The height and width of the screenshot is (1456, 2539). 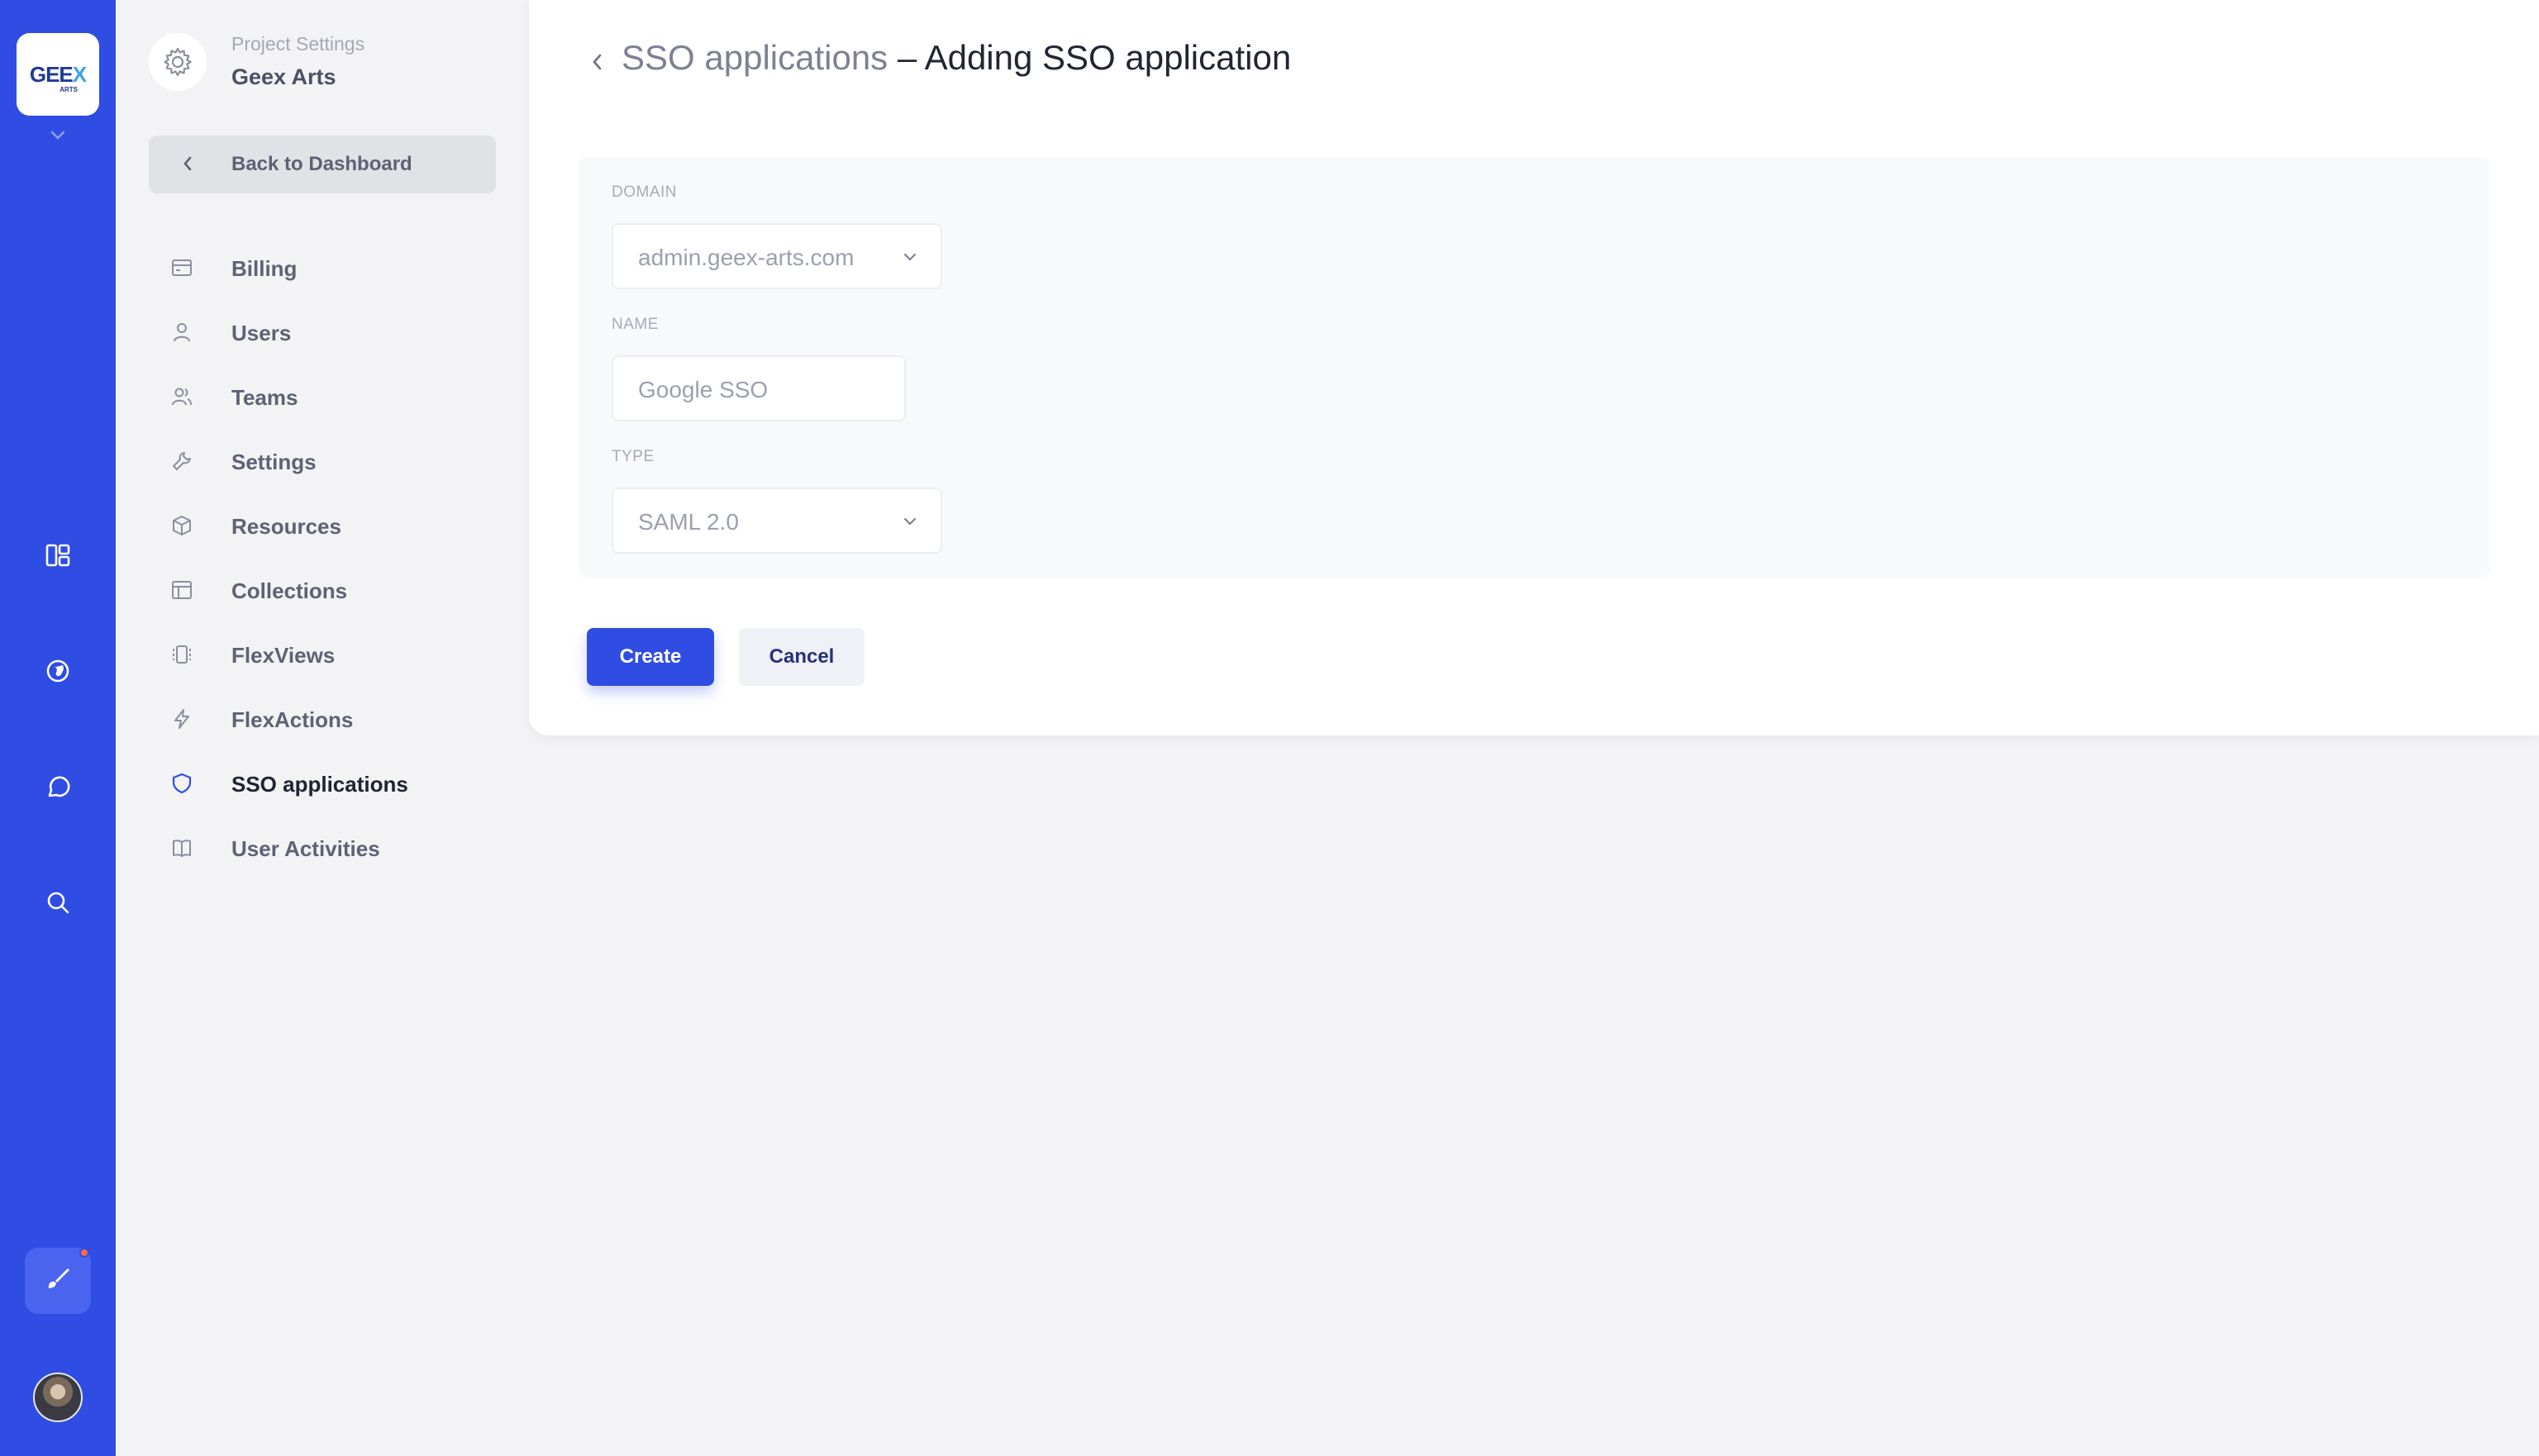 I want to click on name-input: Google SSO, so click(x=759, y=388).